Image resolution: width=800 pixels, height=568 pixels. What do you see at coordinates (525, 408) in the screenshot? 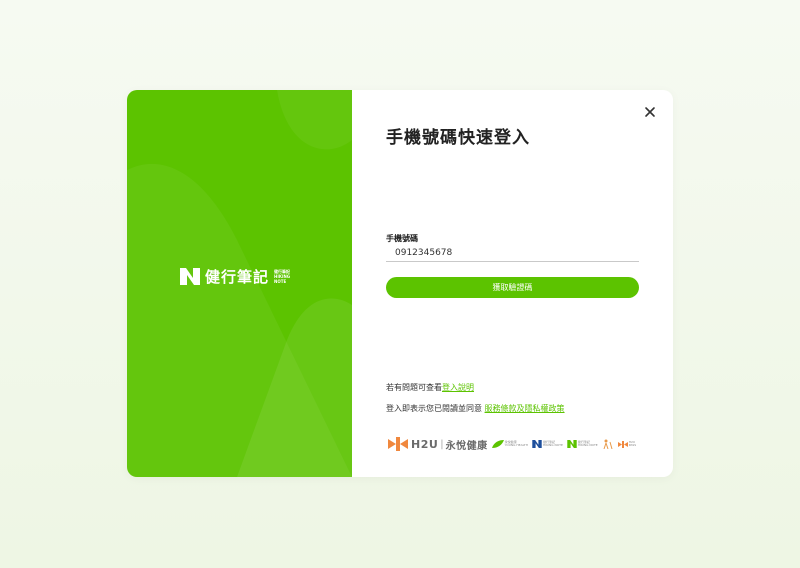
I see `terms-privacy-link: 服務條款及隱私權政策` at bounding box center [525, 408].